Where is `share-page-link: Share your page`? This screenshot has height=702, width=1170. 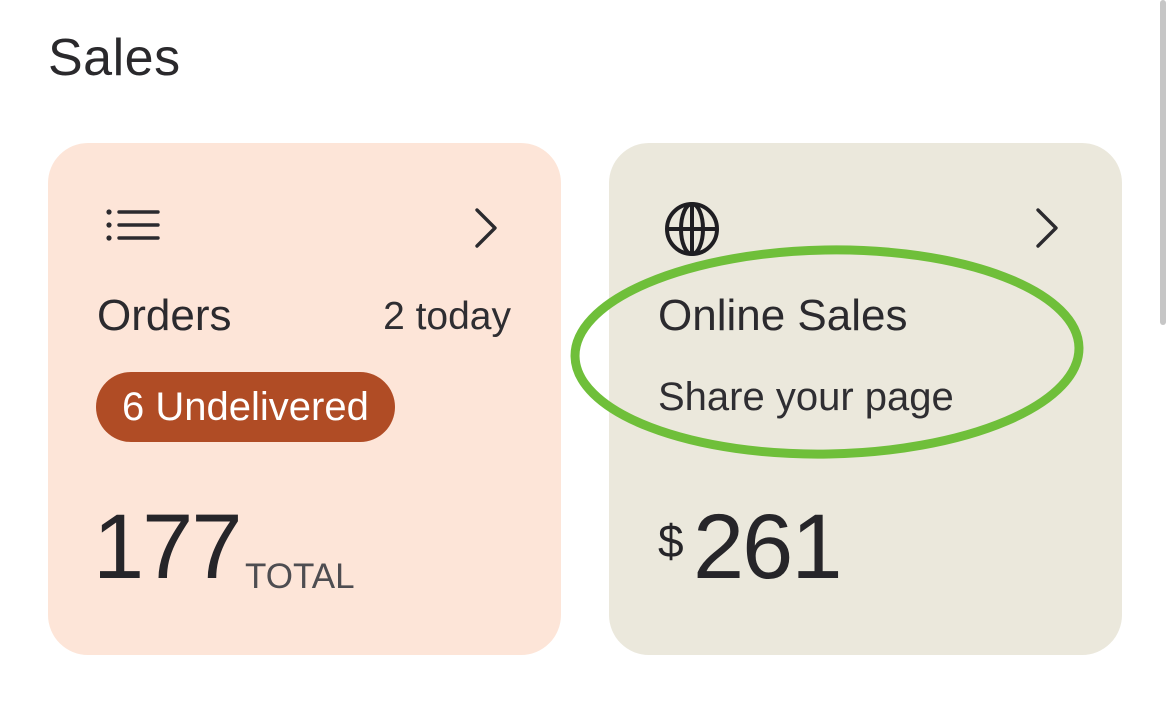
share-page-link: Share your page is located at coordinates (806, 397).